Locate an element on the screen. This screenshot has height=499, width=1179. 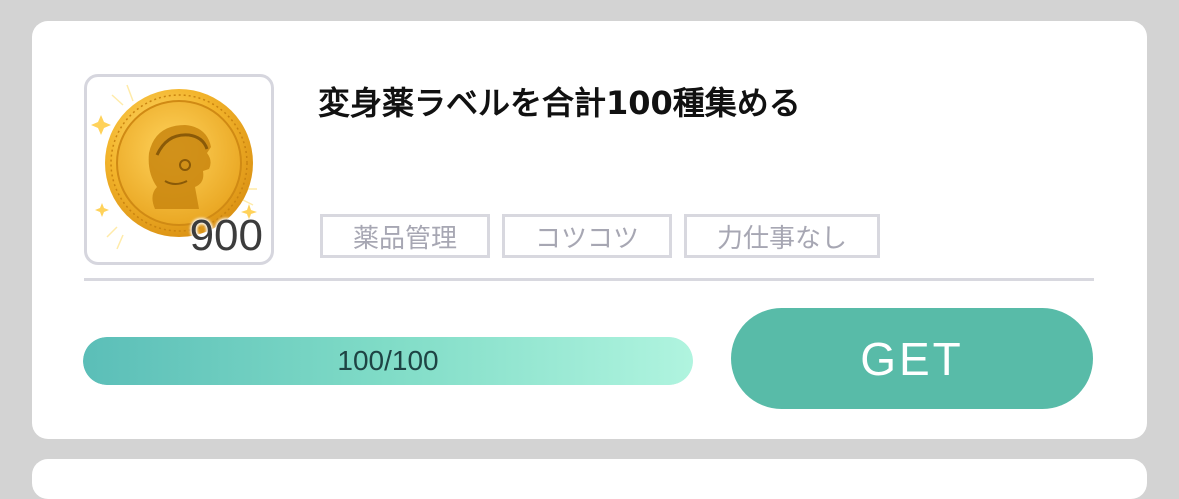
quest-tags: 薬品管理 コツコツ 力仕事なし is located at coordinates (600, 236).